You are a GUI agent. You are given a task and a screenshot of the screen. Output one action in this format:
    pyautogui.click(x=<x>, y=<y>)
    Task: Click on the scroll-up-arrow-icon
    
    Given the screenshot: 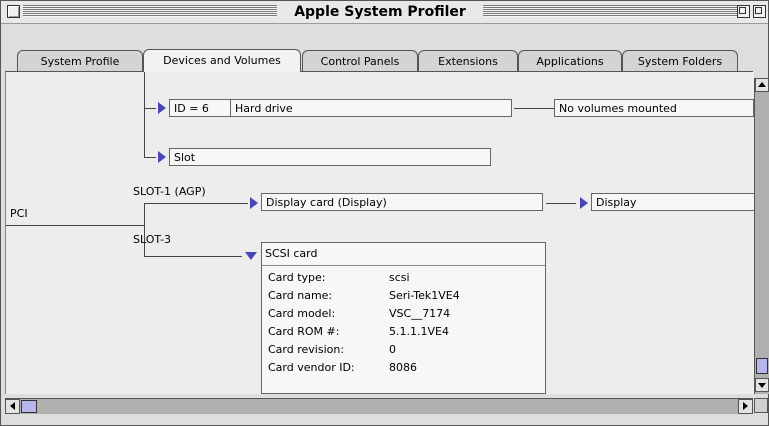 What is the action you would take?
    pyautogui.click(x=762, y=85)
    